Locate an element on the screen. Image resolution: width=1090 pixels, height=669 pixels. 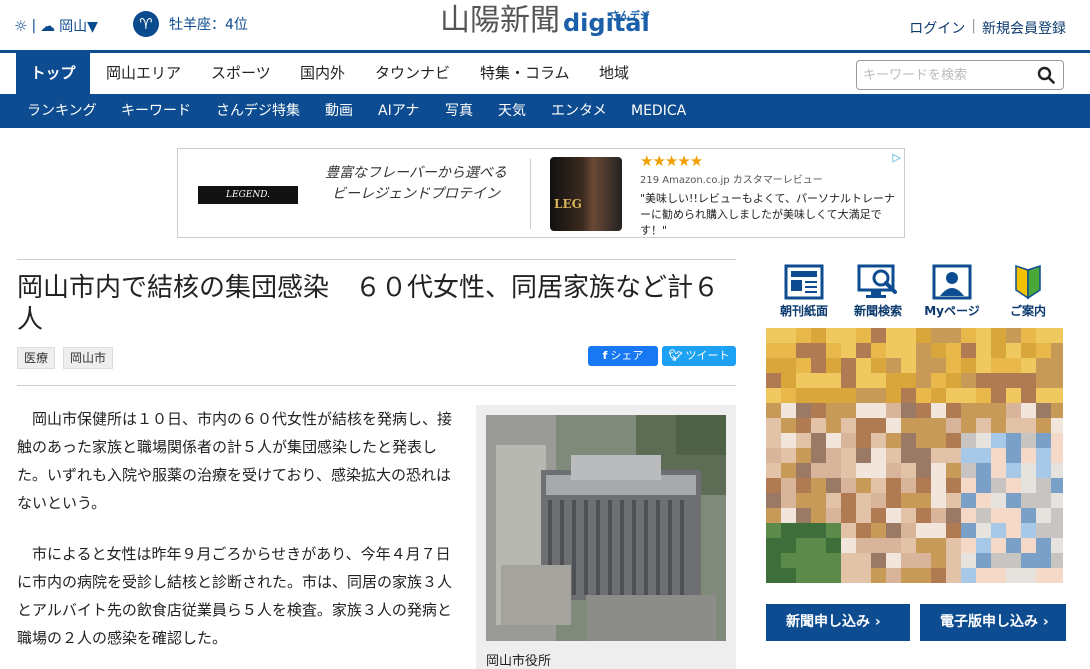
nav-item-okayama-area: 岡山エリア is located at coordinates (143, 73).